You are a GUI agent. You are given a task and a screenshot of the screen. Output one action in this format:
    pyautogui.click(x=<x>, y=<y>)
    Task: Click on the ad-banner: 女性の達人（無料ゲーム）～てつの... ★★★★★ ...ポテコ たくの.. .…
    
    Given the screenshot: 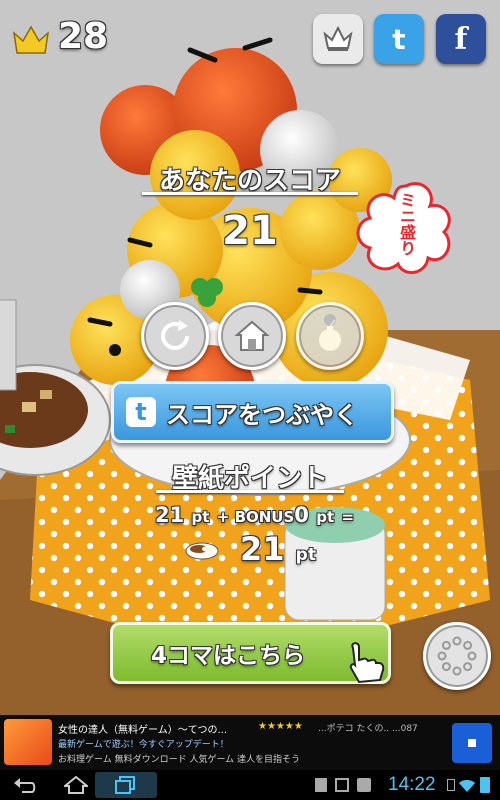 What is the action you would take?
    pyautogui.click(x=250, y=742)
    